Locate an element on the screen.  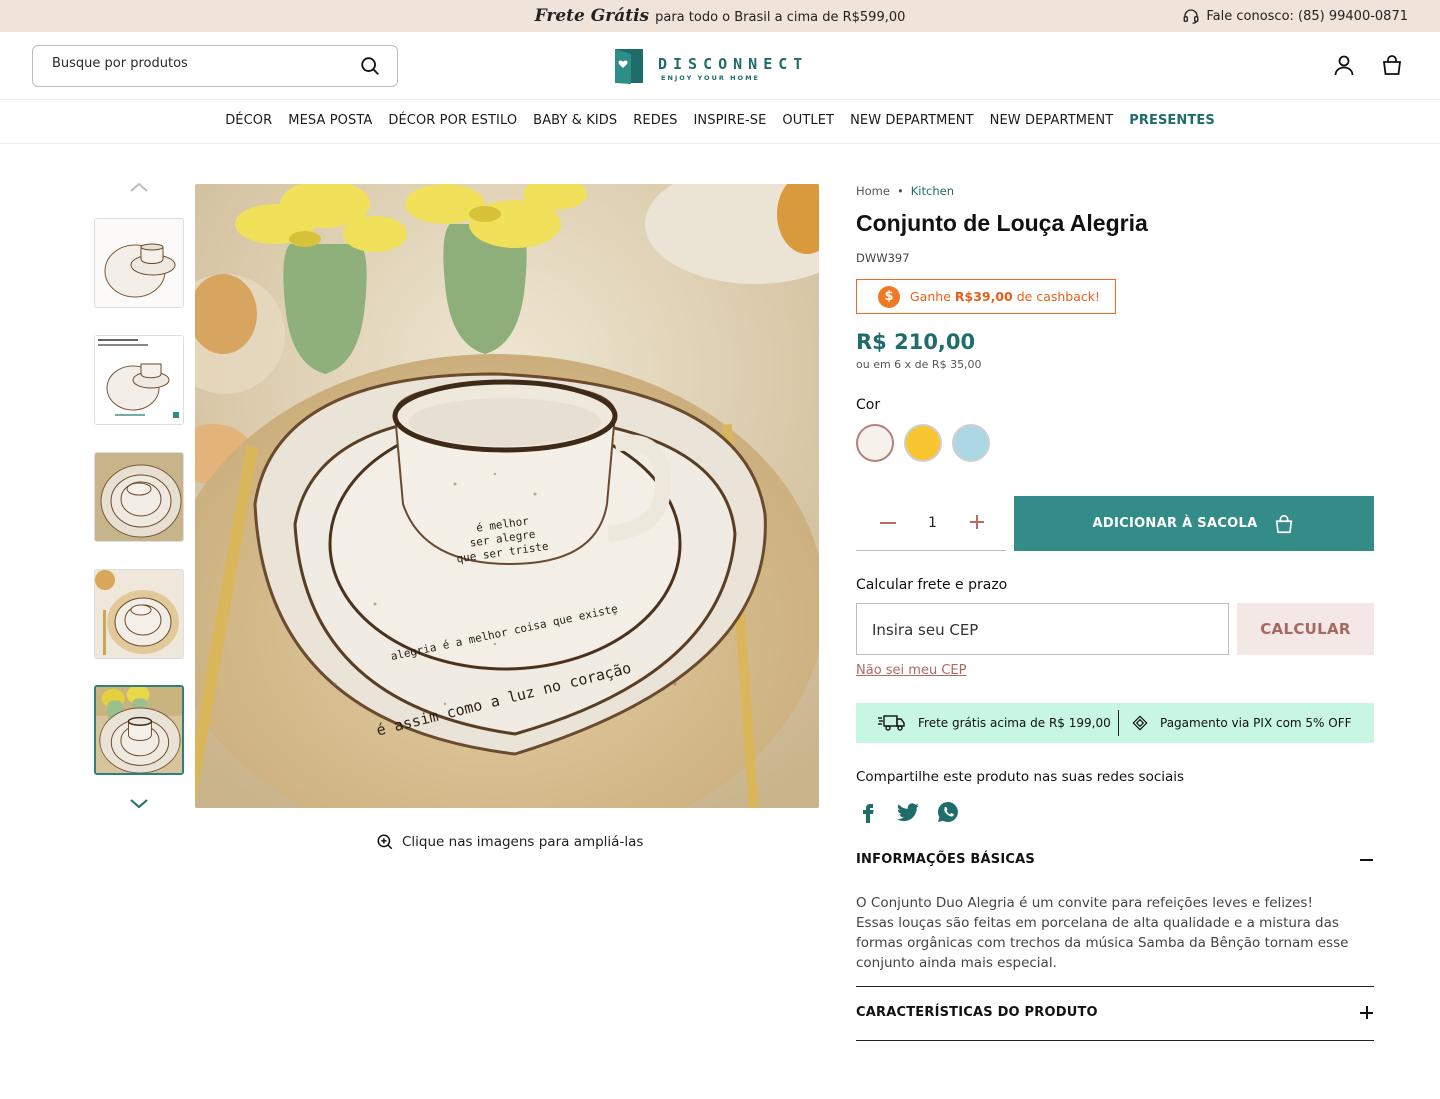
cashback-prefix: Ganhe is located at coordinates (930, 296).